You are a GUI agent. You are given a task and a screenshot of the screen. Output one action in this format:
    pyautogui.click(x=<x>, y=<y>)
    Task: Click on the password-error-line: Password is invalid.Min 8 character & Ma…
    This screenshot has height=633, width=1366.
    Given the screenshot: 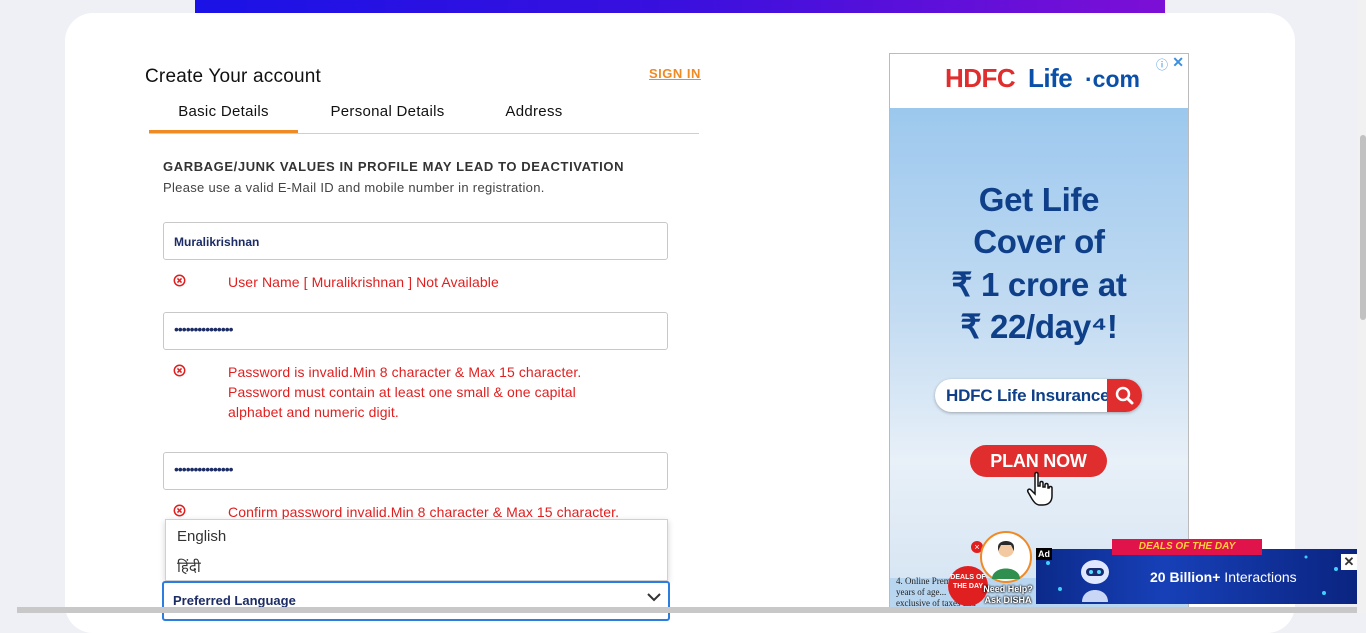 What is the action you would take?
    pyautogui.click(x=405, y=372)
    